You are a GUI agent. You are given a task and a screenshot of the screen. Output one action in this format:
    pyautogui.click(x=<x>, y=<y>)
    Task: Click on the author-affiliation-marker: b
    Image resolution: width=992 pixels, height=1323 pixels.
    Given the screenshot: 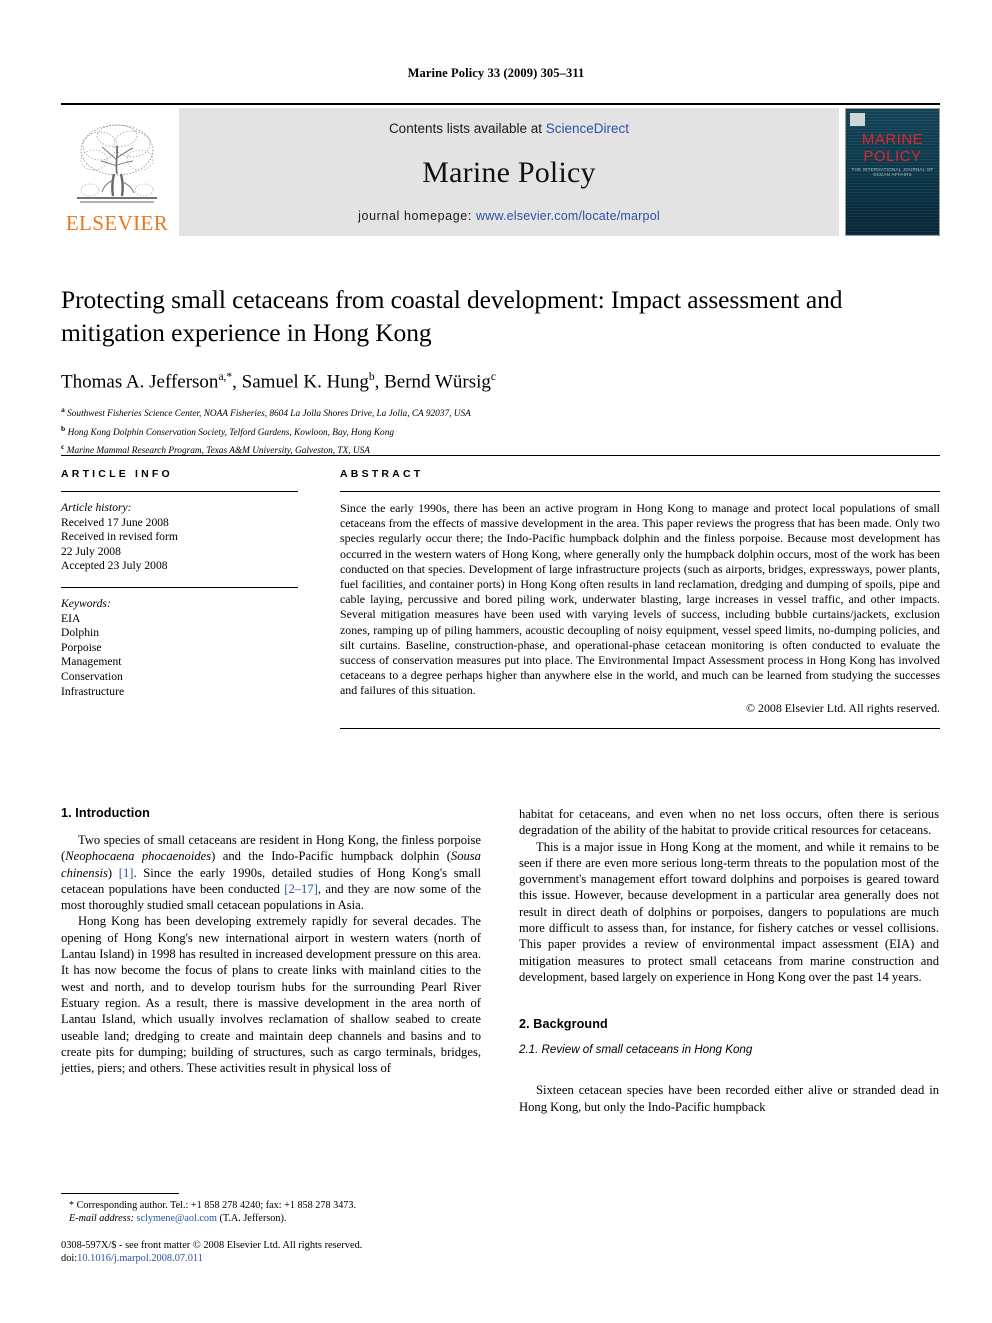 What is the action you would take?
    pyautogui.click(x=371, y=377)
    